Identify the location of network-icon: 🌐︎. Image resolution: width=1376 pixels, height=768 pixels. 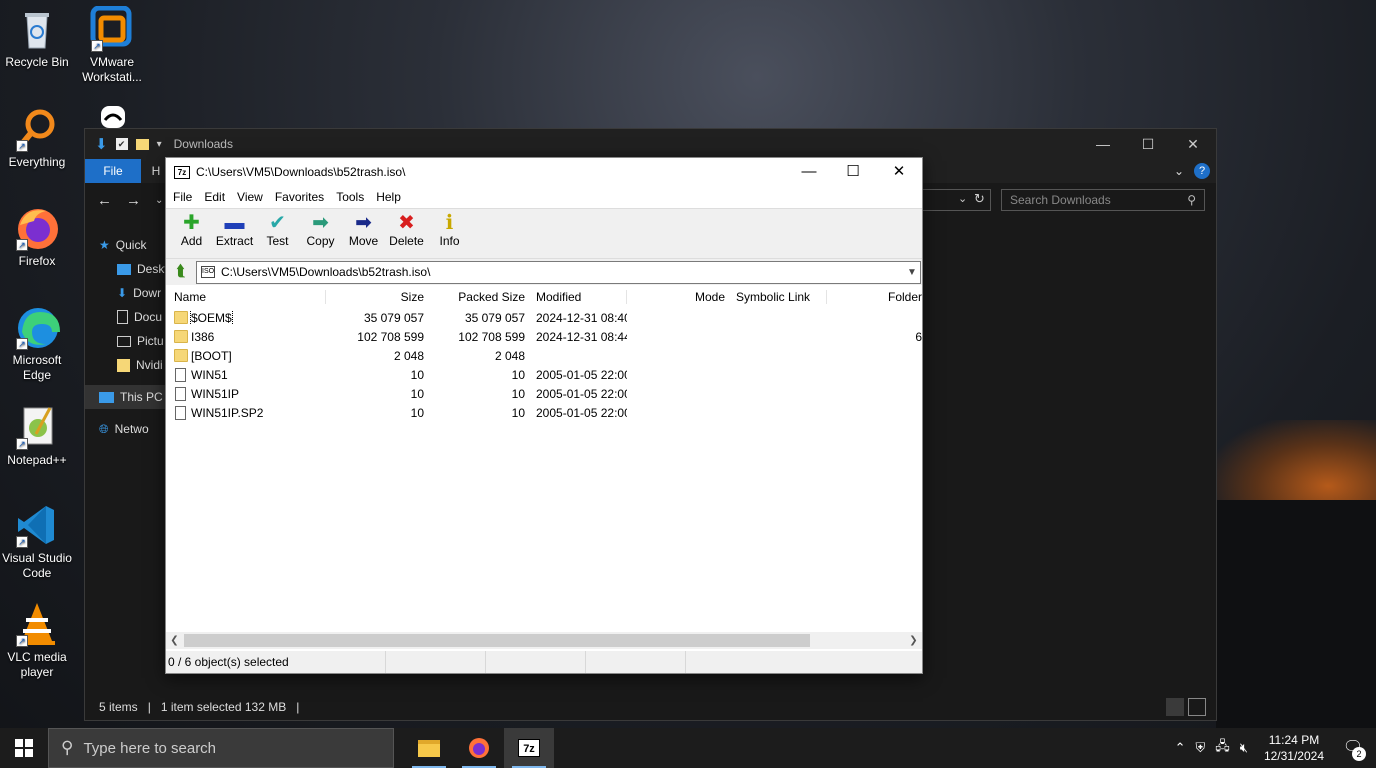
(104, 428).